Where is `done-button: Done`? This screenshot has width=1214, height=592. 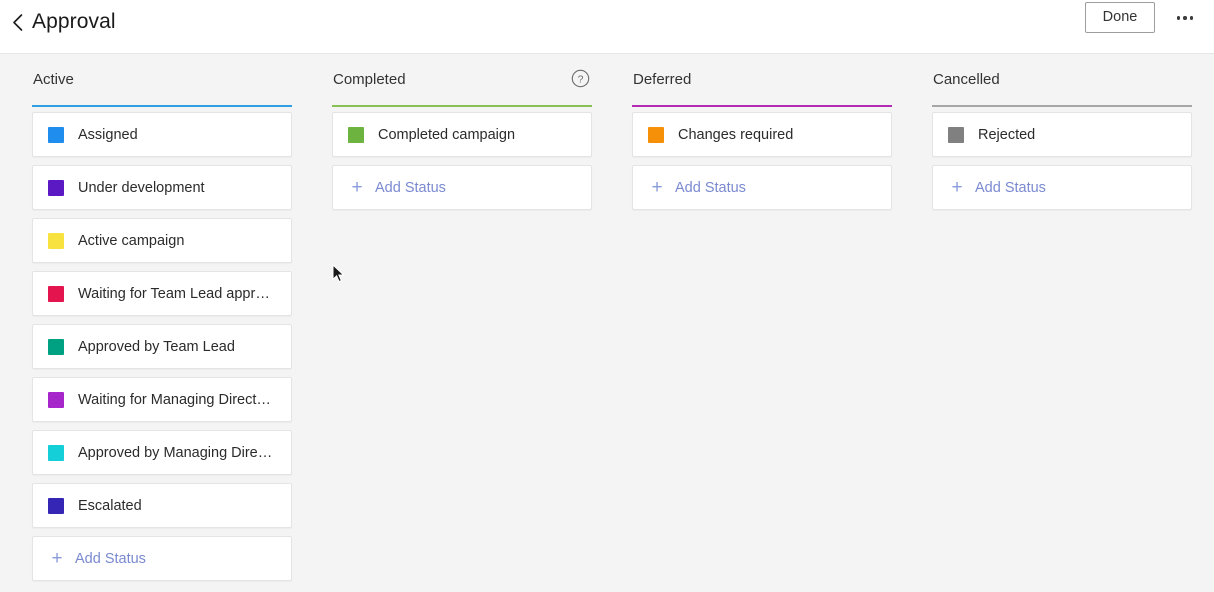 done-button: Done is located at coordinates (1120, 17).